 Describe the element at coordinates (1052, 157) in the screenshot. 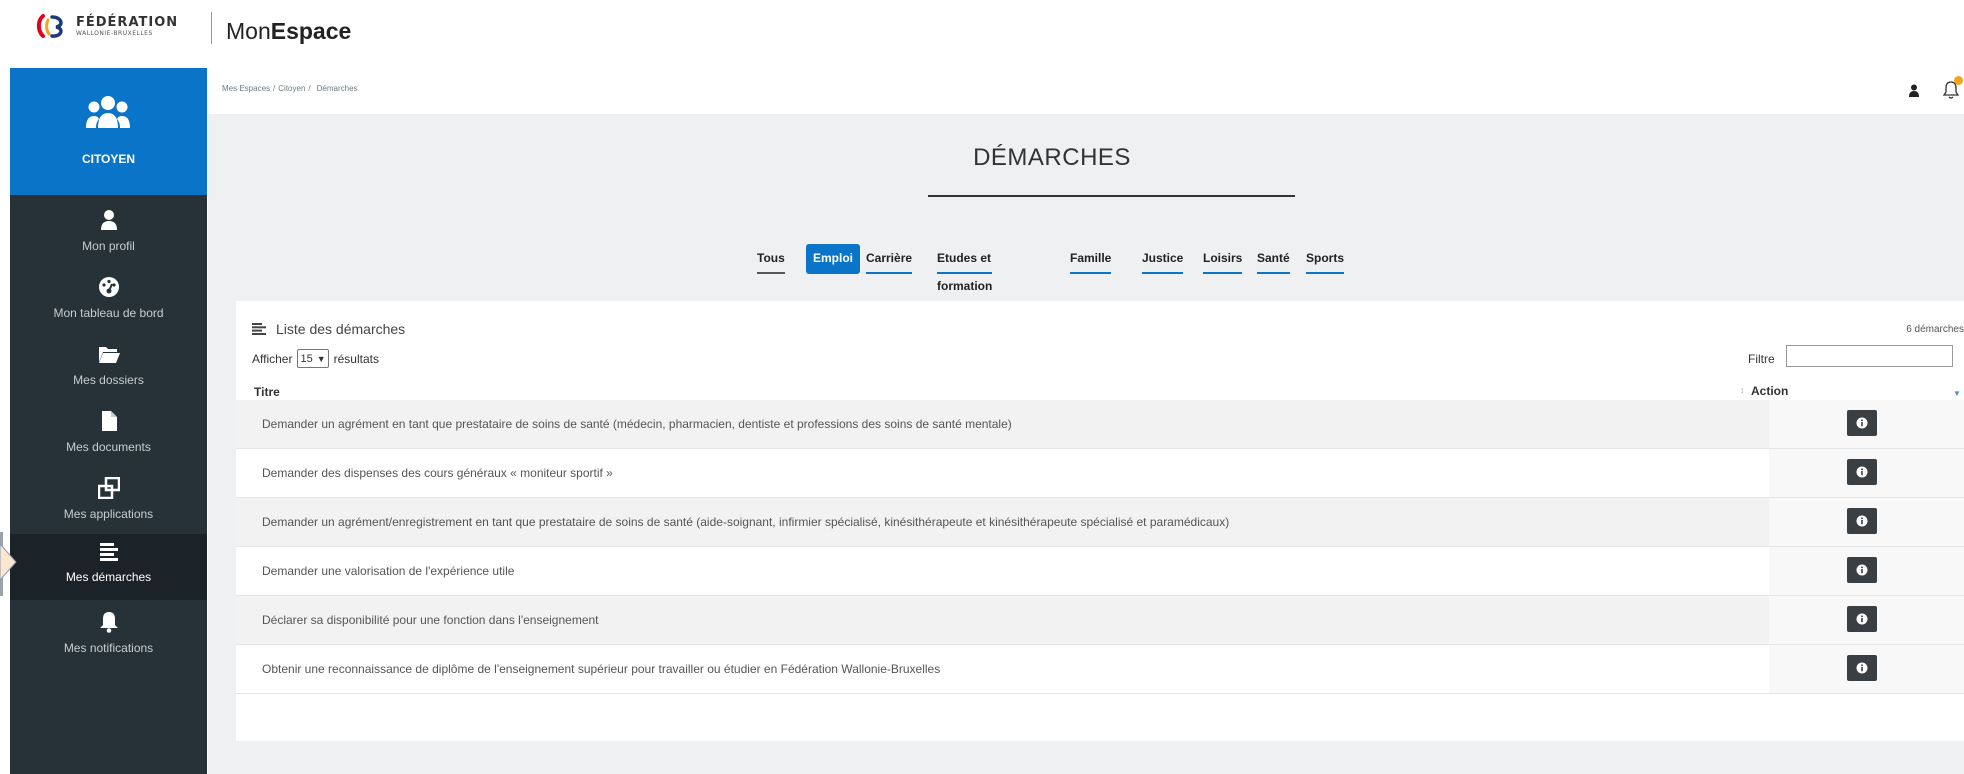

I see `page-title: DÉMARCHES` at that location.